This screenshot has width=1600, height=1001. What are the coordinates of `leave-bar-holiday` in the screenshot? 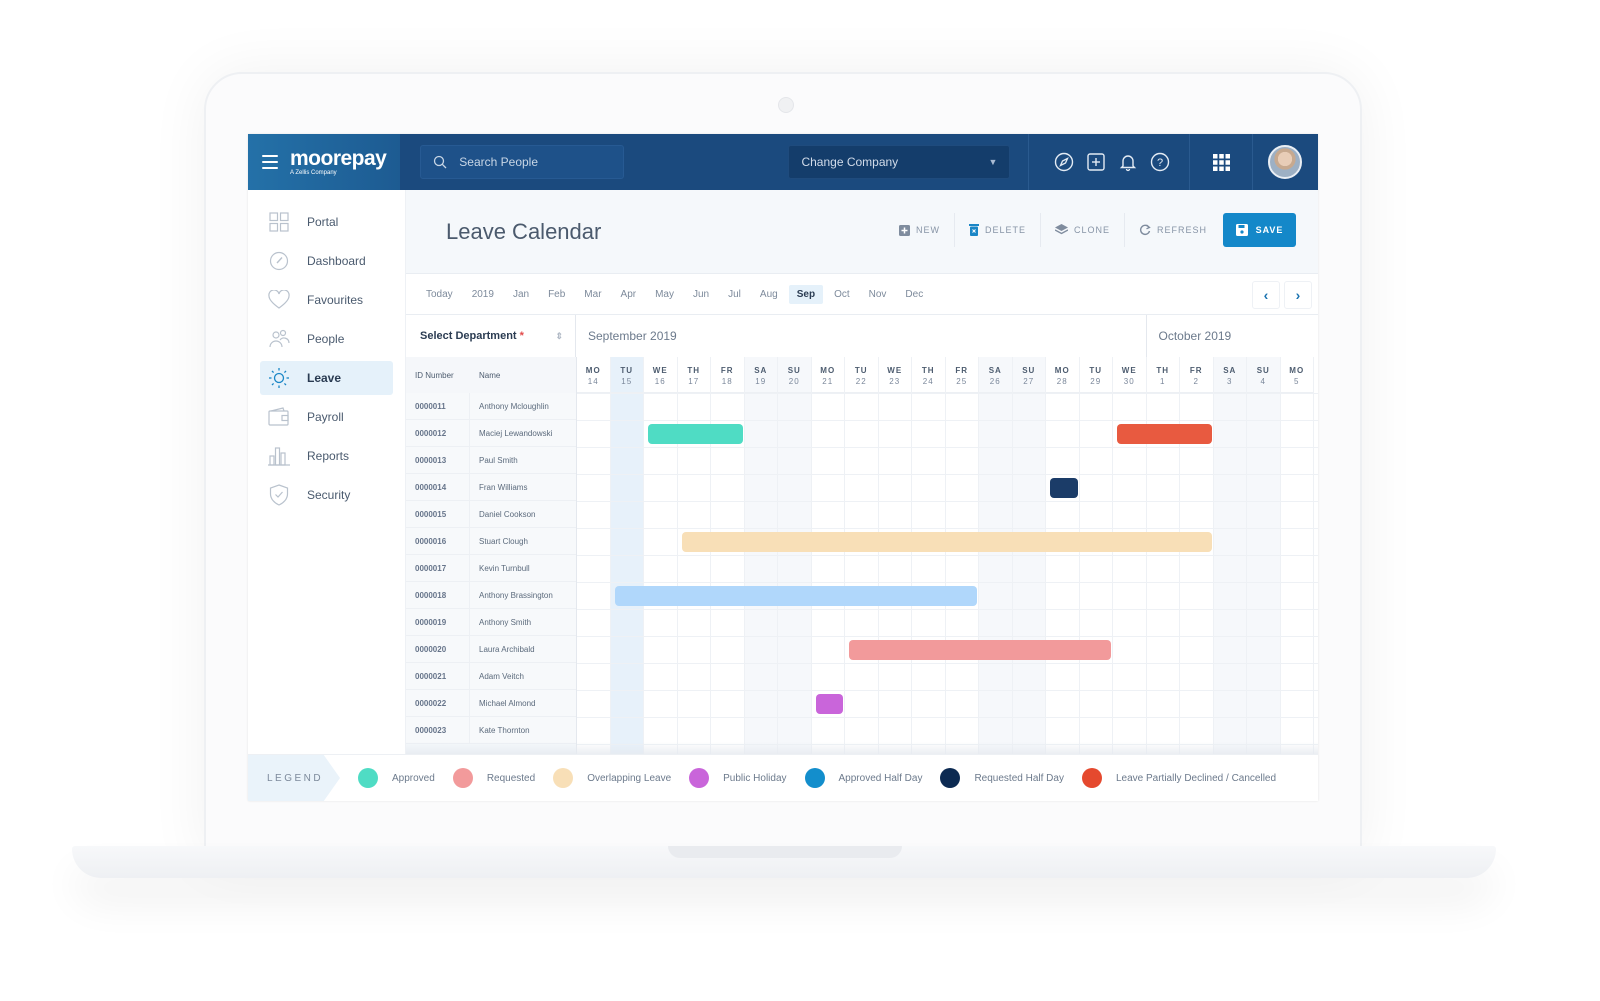 It's located at (829, 704).